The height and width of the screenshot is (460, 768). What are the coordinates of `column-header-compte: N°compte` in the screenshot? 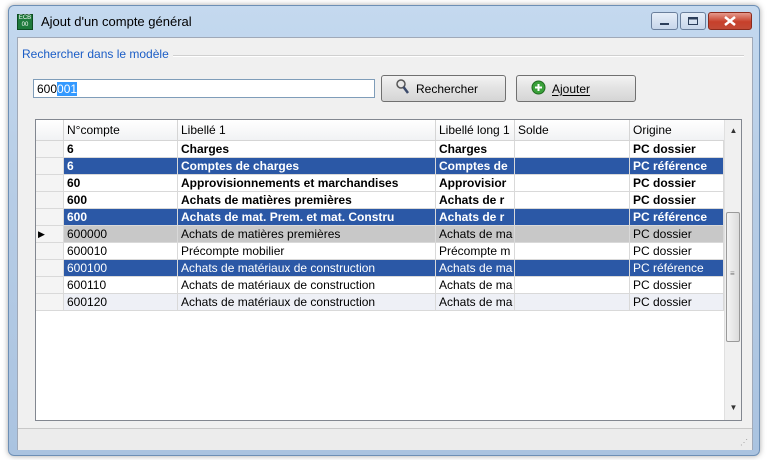 It's located at (121, 130).